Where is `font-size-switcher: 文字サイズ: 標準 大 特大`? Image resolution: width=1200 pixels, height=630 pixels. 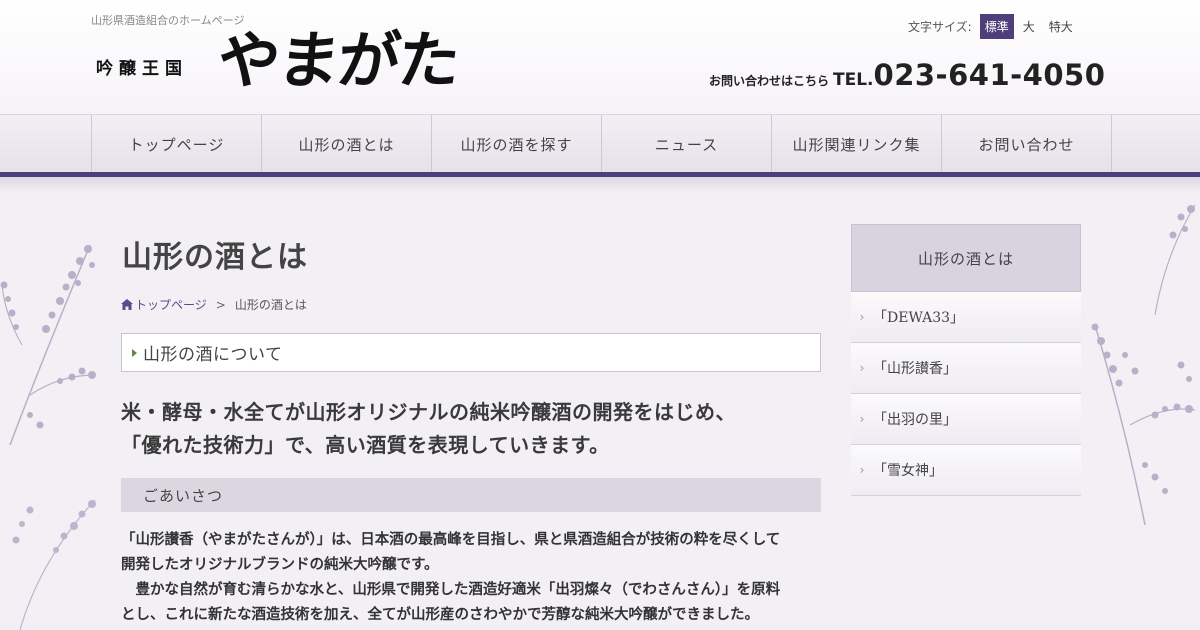
font-size-switcher: 文字サイズ: 標準 大 特大 is located at coordinates (993, 26).